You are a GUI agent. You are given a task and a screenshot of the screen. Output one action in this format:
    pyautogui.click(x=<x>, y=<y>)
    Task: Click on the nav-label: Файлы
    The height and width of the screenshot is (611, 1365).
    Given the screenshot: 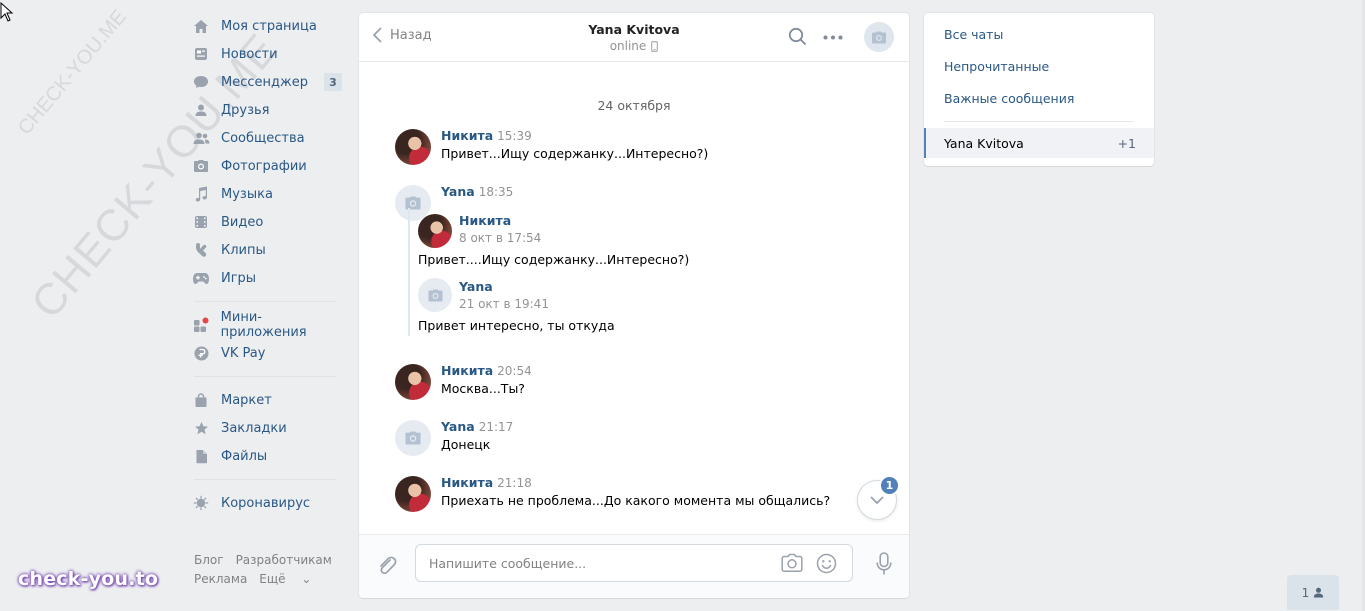 What is the action you would take?
    pyautogui.click(x=244, y=456)
    